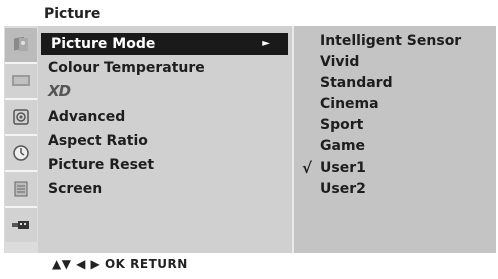 Image resolution: width=498 pixels, height=279 pixels. I want to click on menu-item-screen: Screen, so click(165, 189).